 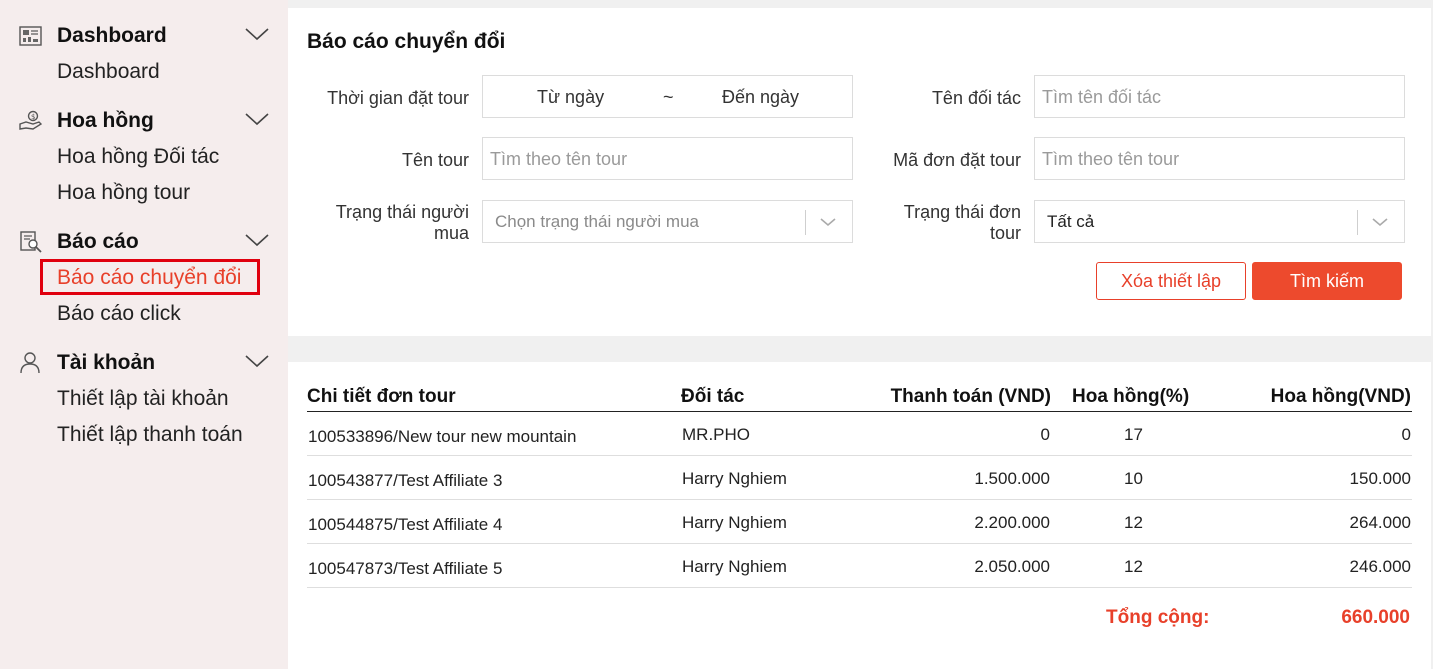 What do you see at coordinates (716, 434) in the screenshot?
I see `partner-cell: MR.PHO` at bounding box center [716, 434].